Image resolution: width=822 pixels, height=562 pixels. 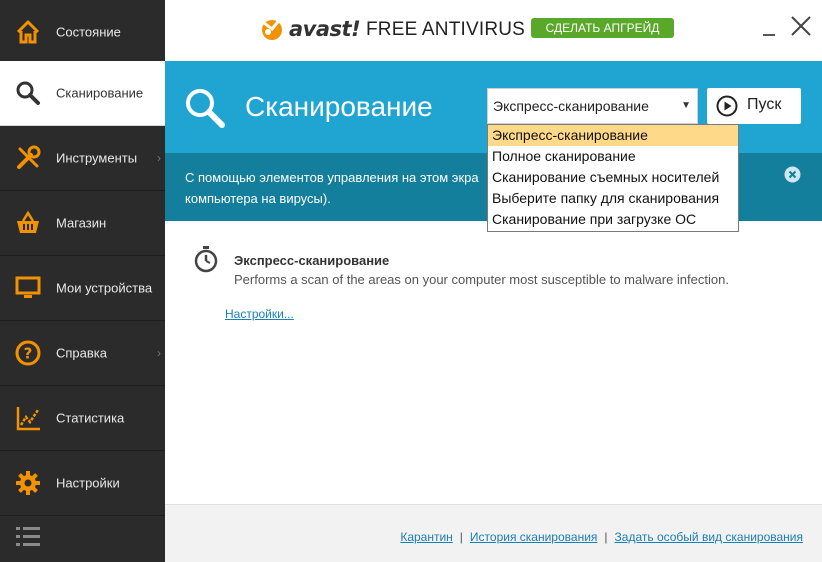 What do you see at coordinates (613, 198) in the screenshot?
I see `dropdown-option-folder-scan: Выберите папку для сканирования` at bounding box center [613, 198].